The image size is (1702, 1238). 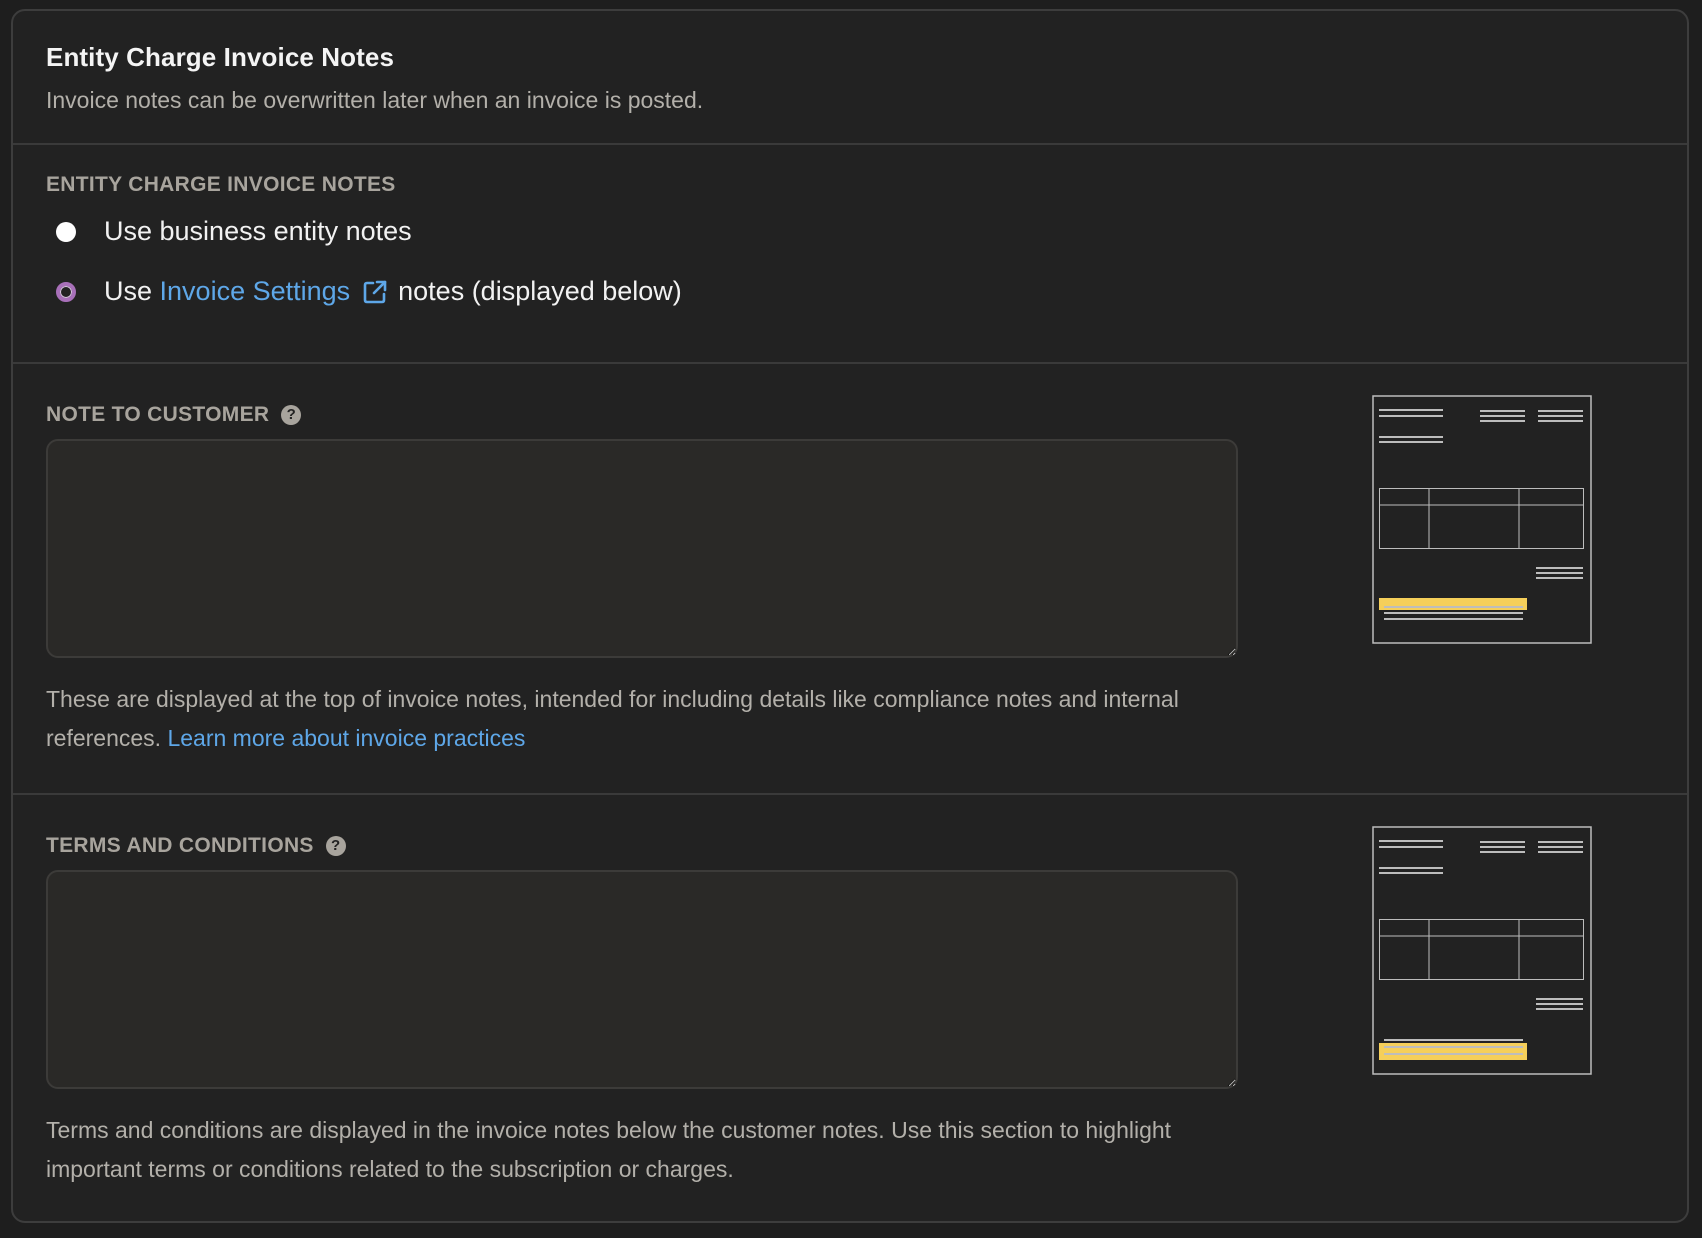 What do you see at coordinates (1482, 519) in the screenshot?
I see `note-to-customer-preview` at bounding box center [1482, 519].